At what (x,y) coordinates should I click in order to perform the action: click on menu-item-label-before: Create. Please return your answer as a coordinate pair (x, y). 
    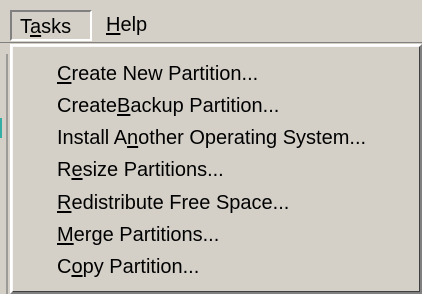
    Looking at the image, I should click on (87, 106).